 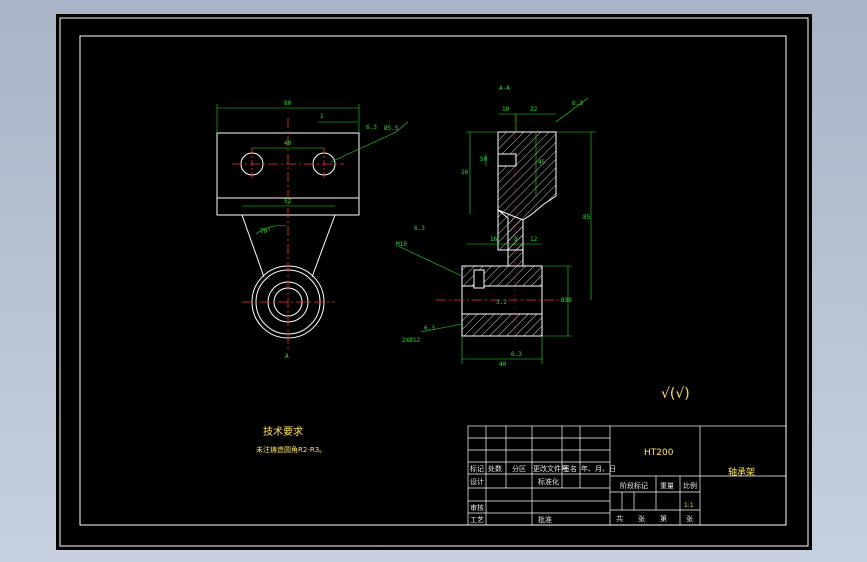 I want to click on hole-callout-1: Ø5.5, so click(x=391, y=128).